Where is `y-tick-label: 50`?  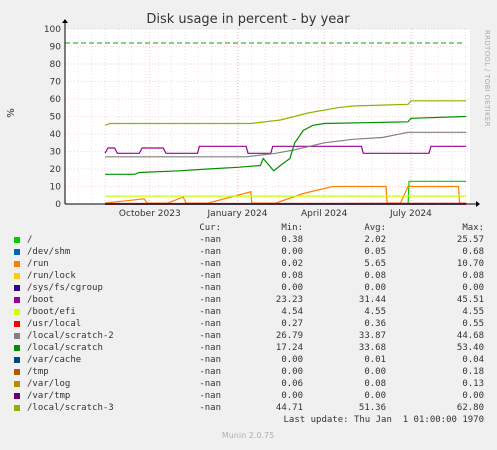 y-tick-label: 50 is located at coordinates (56, 118).